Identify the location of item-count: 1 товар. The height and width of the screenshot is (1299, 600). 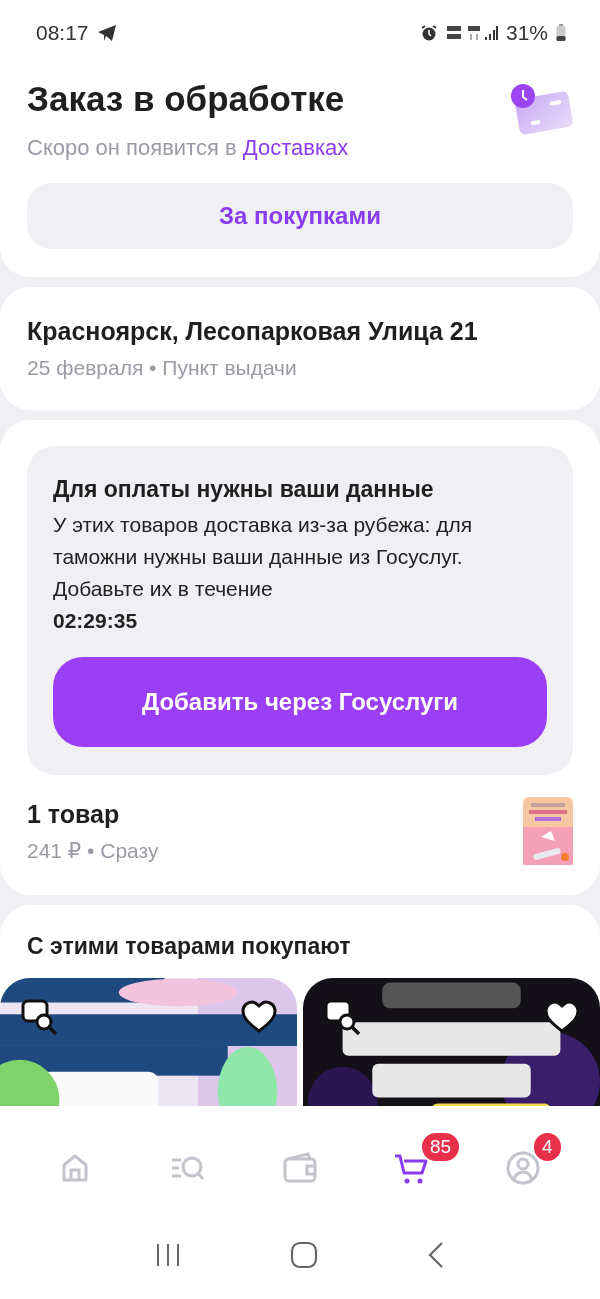
(74, 814).